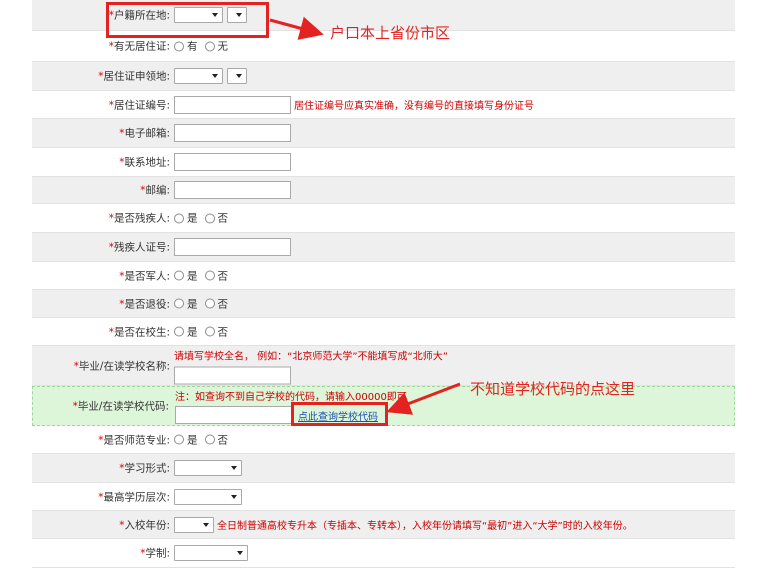  Describe the element at coordinates (383, 497) in the screenshot. I see `row-edu-level: *最高学历层次:` at that location.